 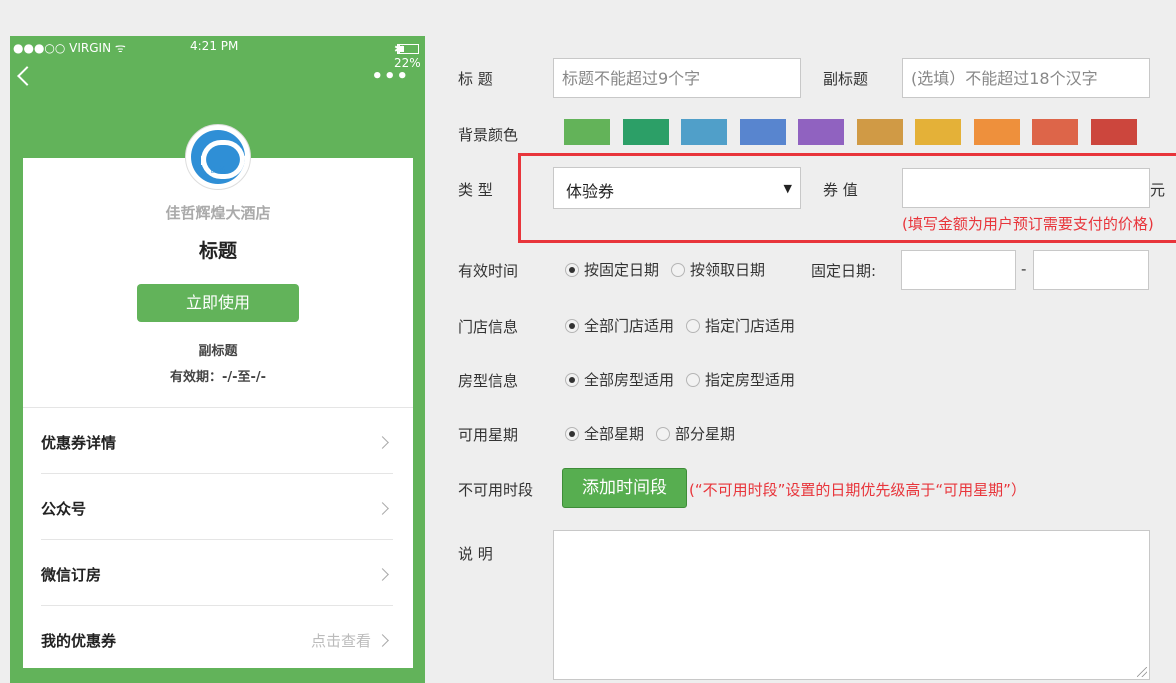 I want to click on radio-label: 全部房型适用, so click(x=629, y=380).